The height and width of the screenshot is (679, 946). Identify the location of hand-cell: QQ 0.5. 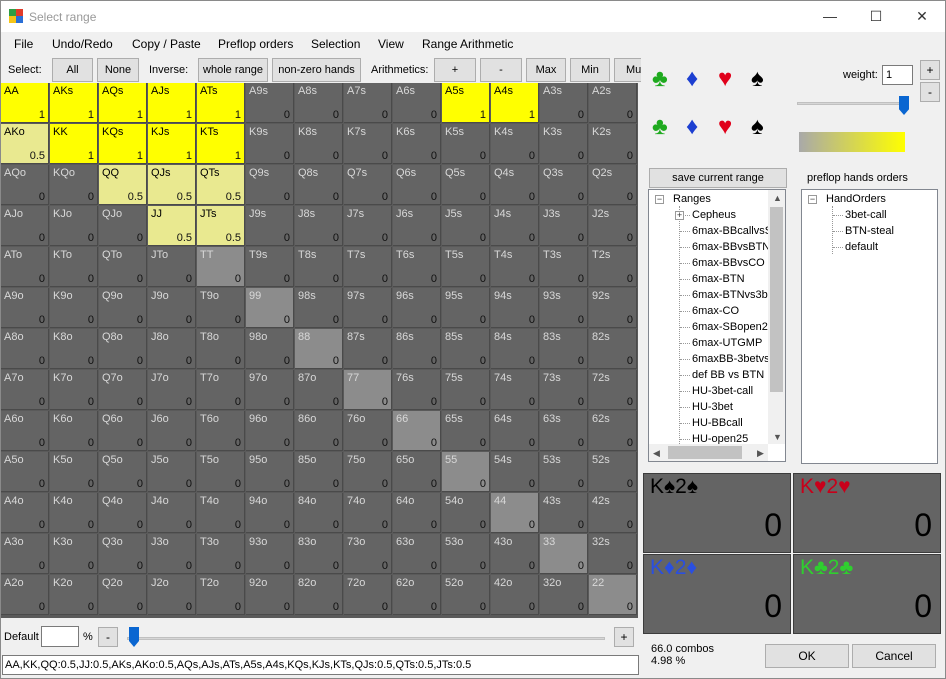
(123, 185).